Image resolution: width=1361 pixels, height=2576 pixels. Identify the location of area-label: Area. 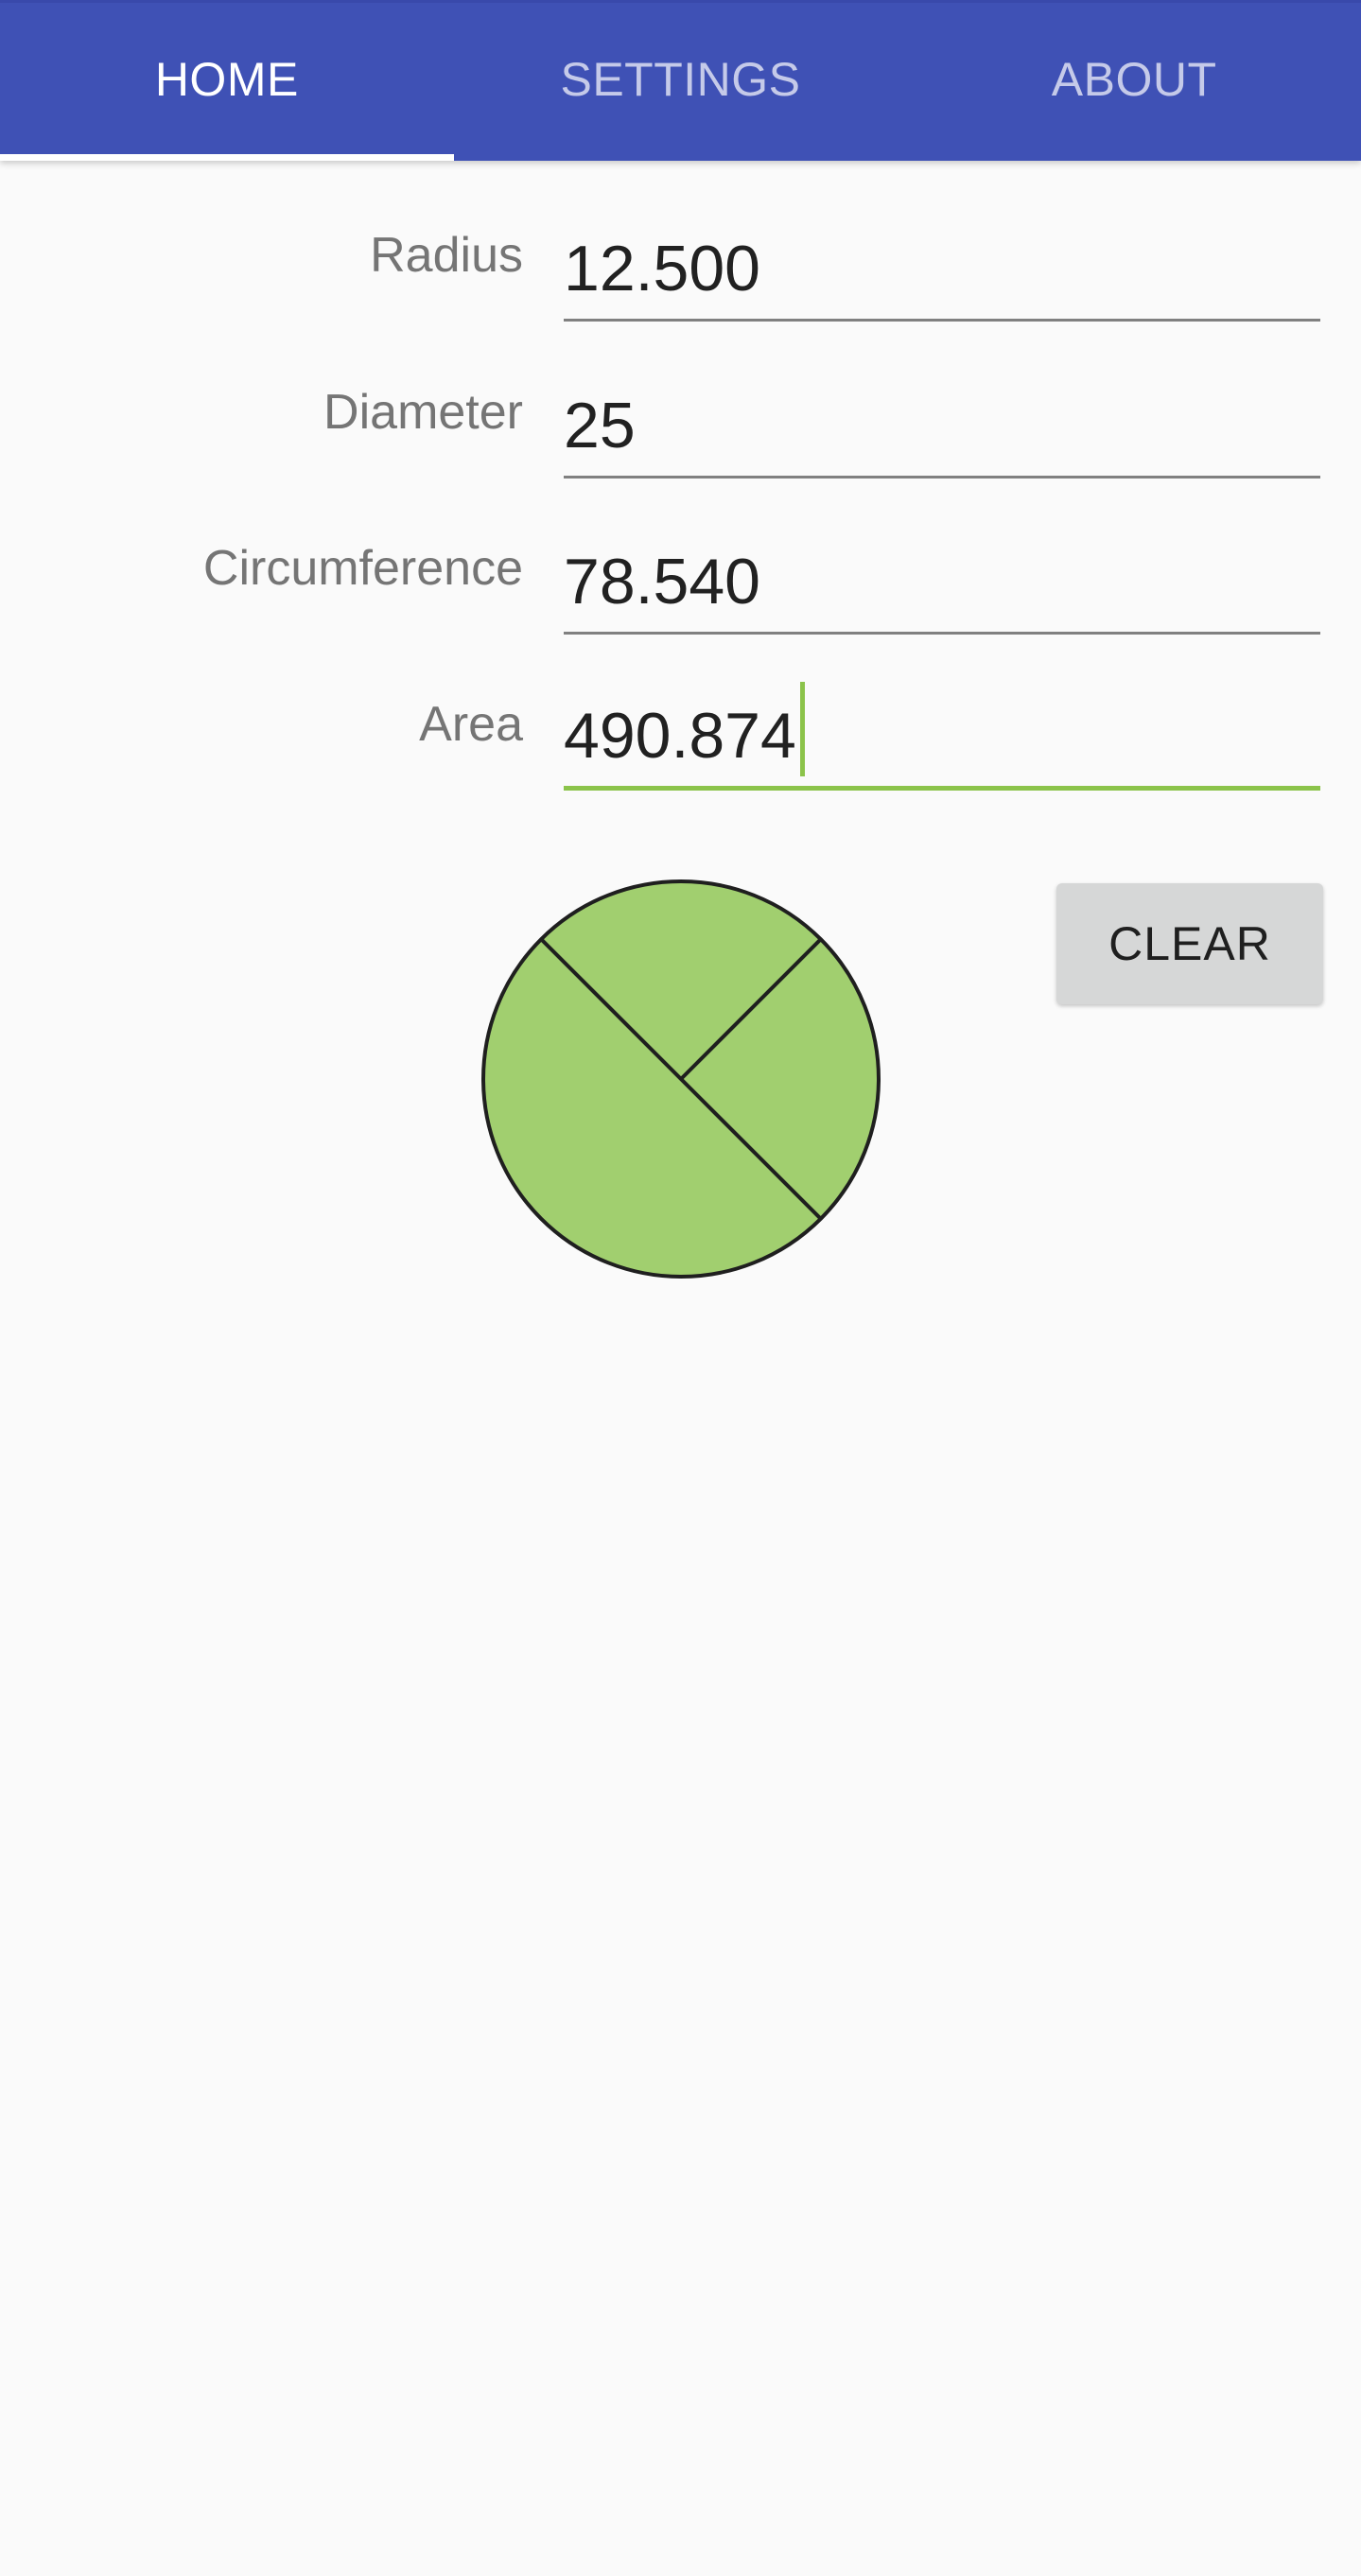
(471, 724).